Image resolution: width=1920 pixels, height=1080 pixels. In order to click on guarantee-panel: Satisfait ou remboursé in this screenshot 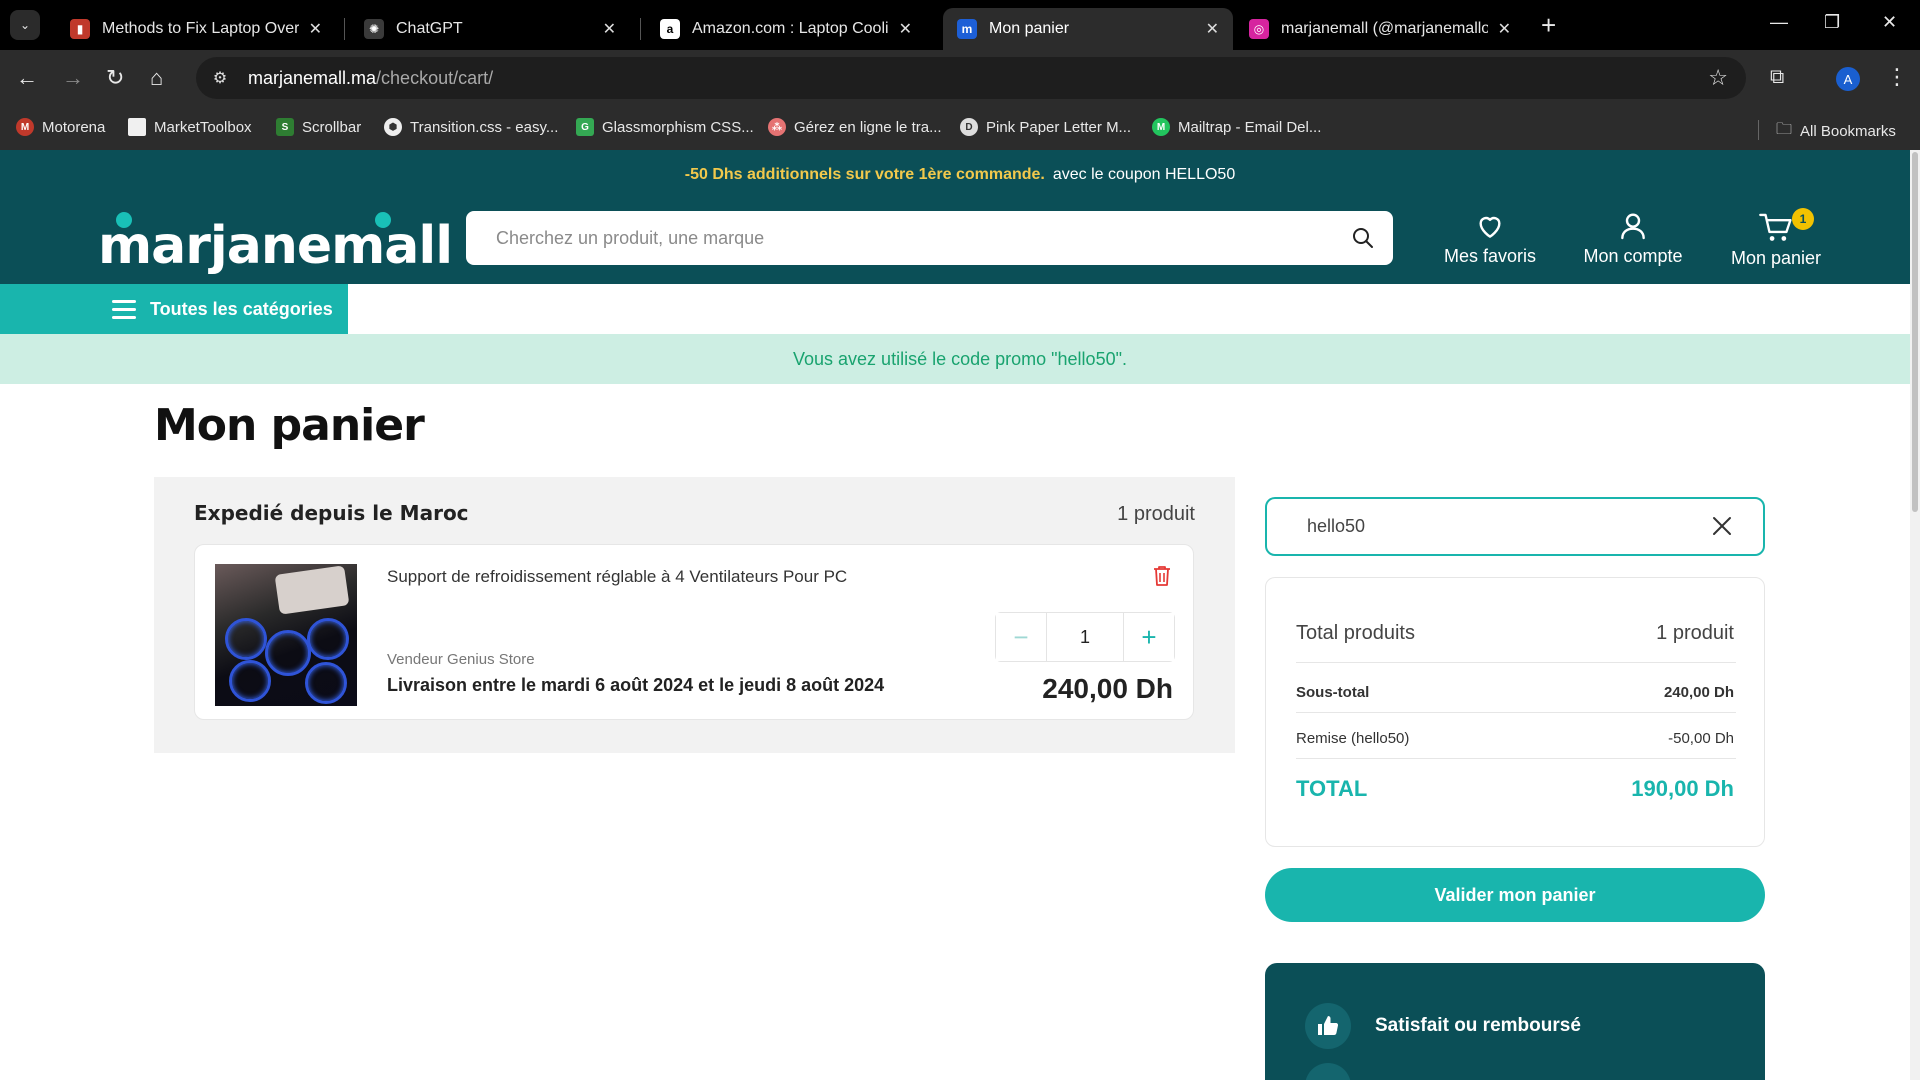, I will do `click(1515, 1021)`.